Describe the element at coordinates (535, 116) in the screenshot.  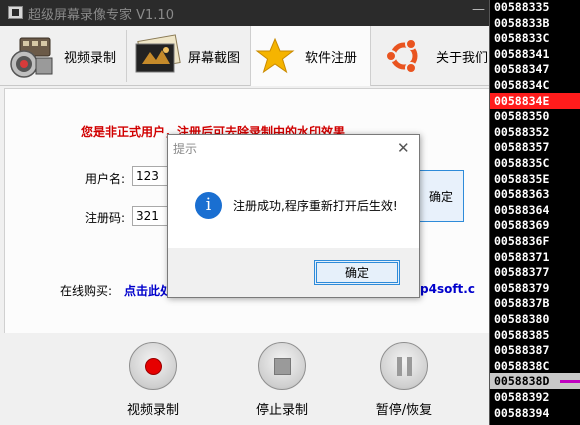
I see `address-row: 00588350` at that location.